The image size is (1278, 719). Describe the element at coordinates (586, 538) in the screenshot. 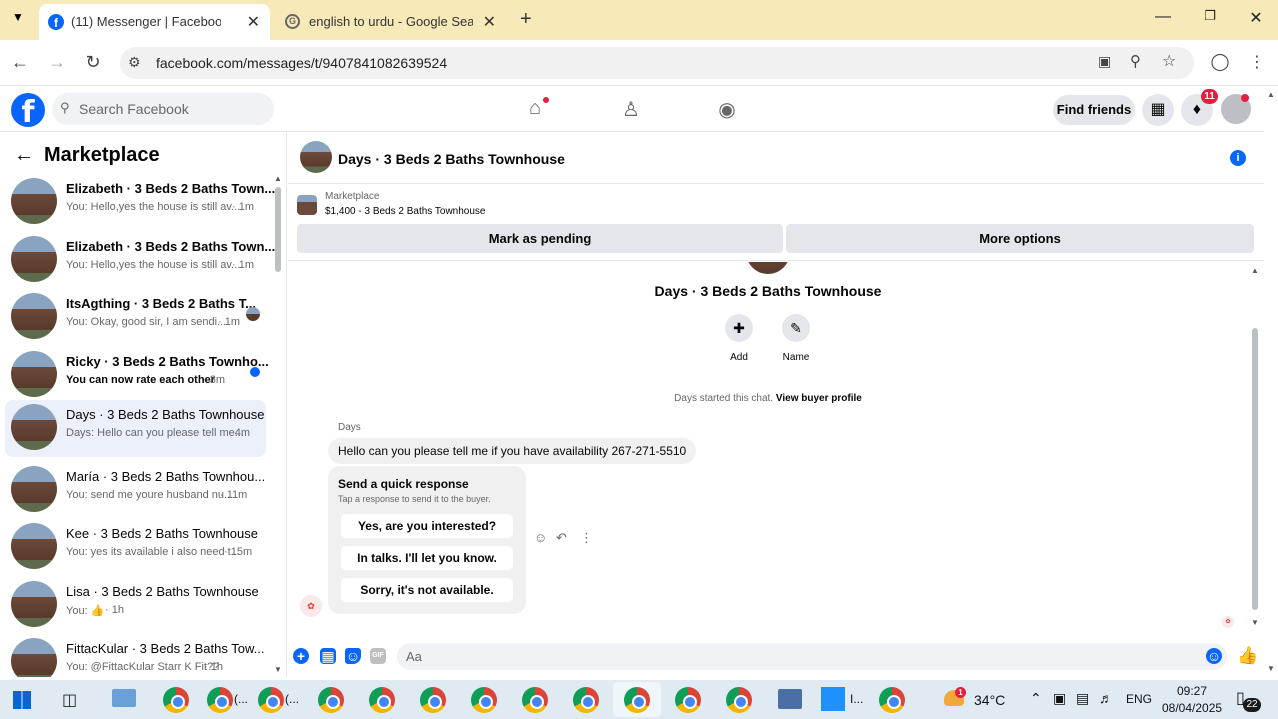

I see `more-actions-icon: ⋮` at that location.